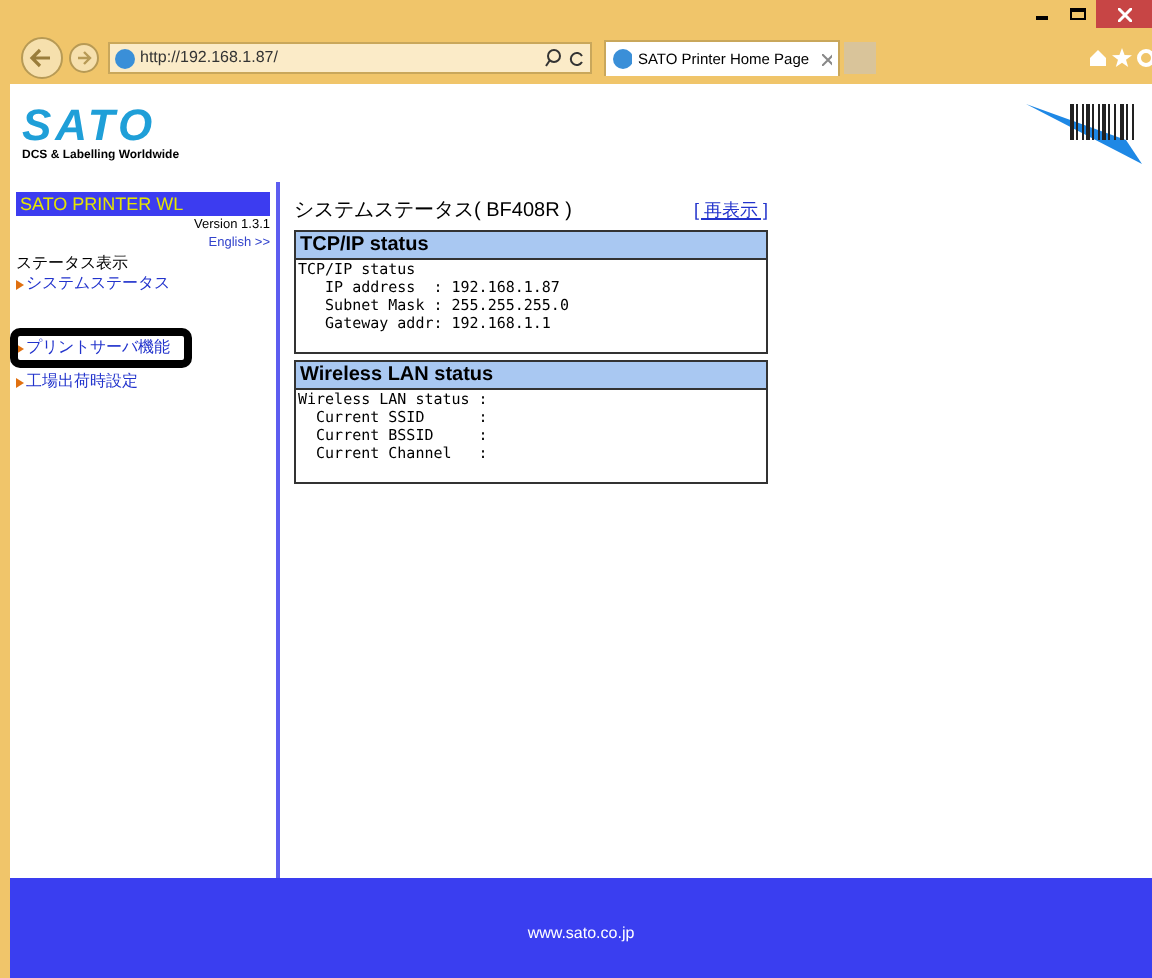  What do you see at coordinates (90, 125) in the screenshot?
I see `logo: SATO` at bounding box center [90, 125].